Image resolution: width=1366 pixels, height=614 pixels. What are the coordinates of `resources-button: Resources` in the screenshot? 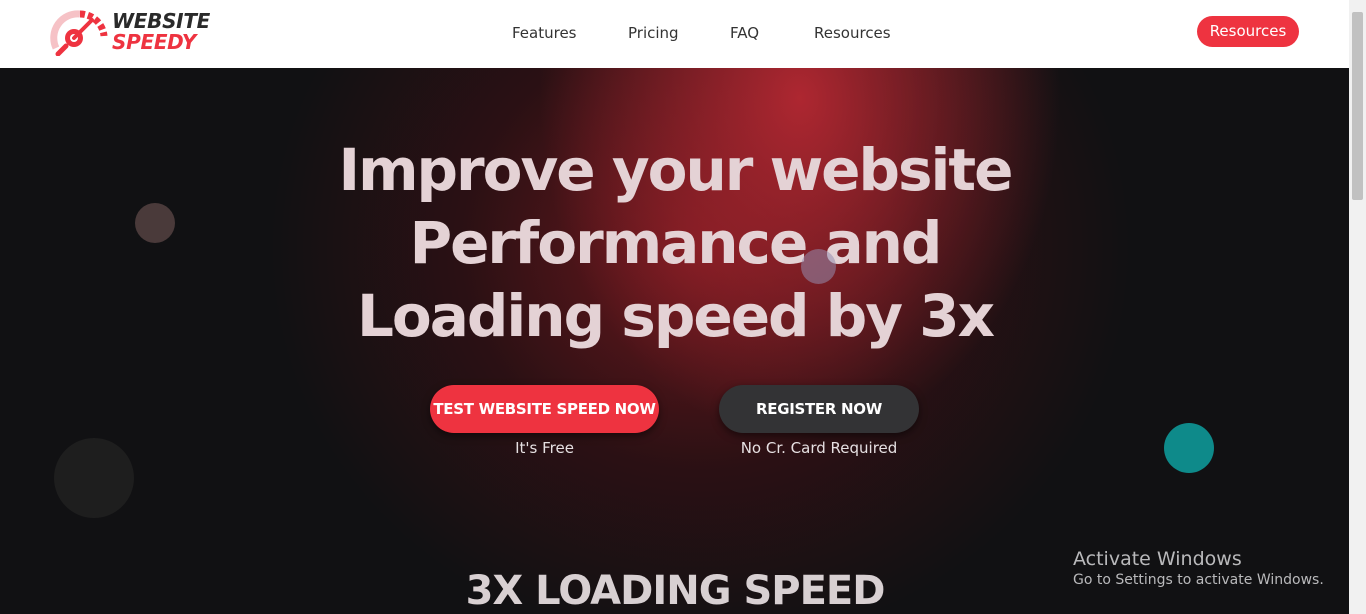 It's located at (1248, 31).